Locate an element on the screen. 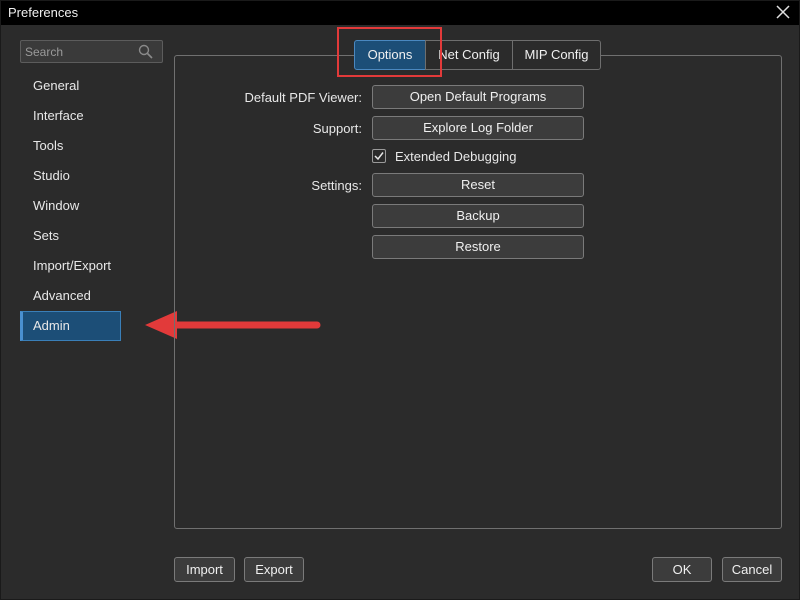  sidebar-item-window: Window is located at coordinates (70, 206).